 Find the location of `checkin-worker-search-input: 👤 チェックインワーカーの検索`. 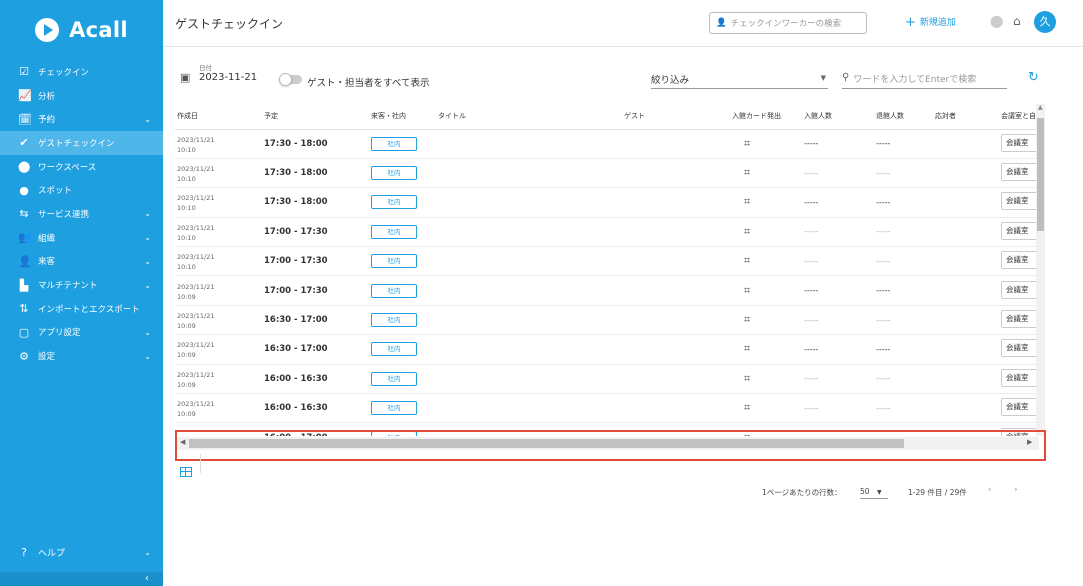

checkin-worker-search-input: 👤 チェックインワーカーの検索 is located at coordinates (788, 23).